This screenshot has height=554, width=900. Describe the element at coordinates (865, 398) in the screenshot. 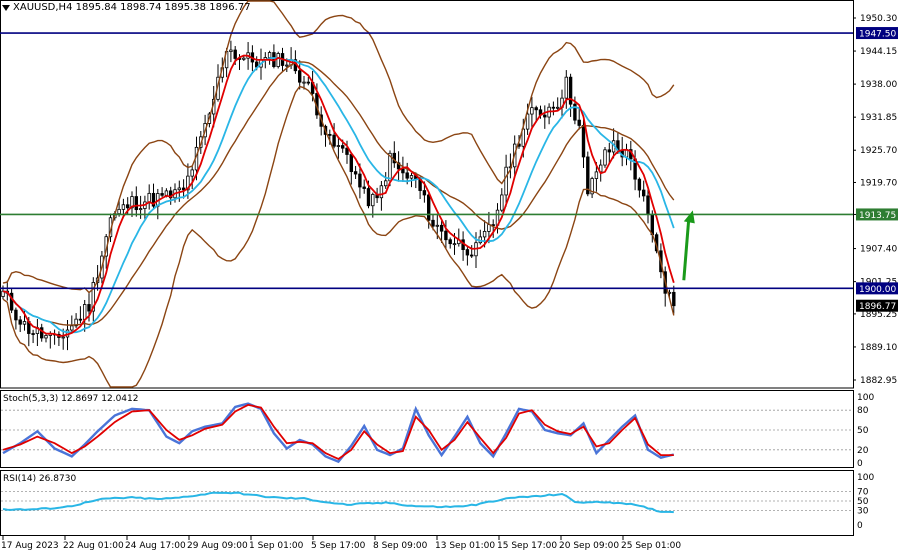

I see `stoch-axis-label: 100` at that location.